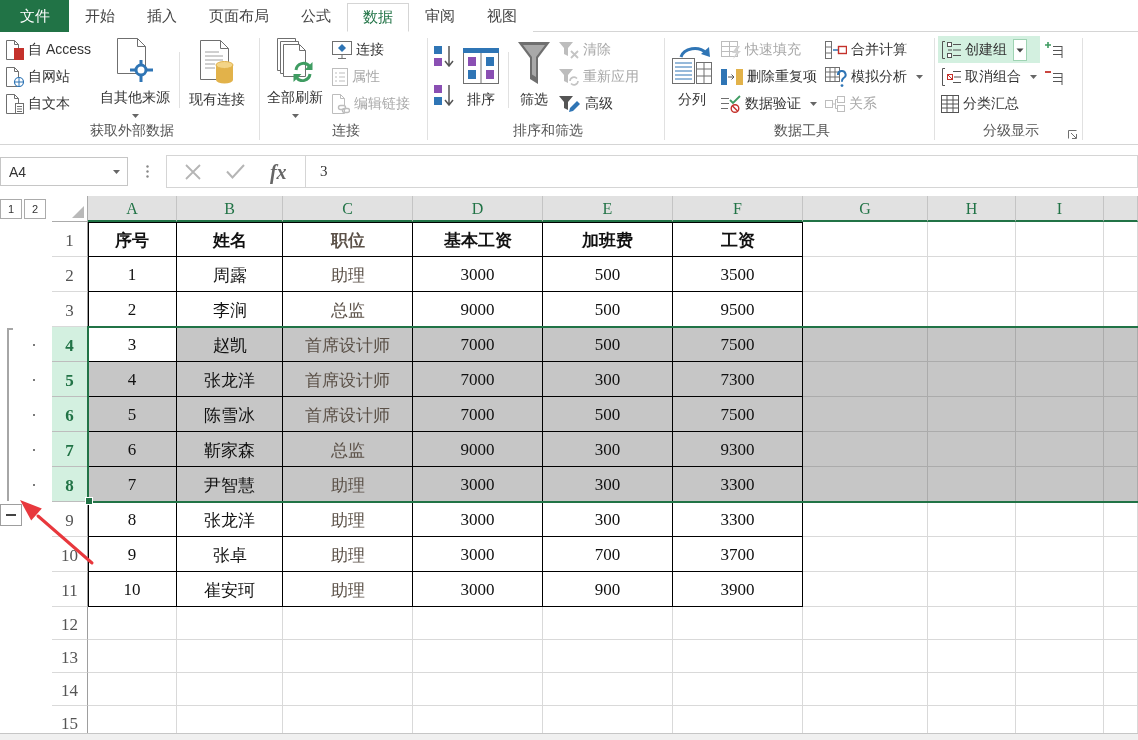 This screenshot has height=740, width=1138. I want to click on table-cell: 周露, so click(230, 274).